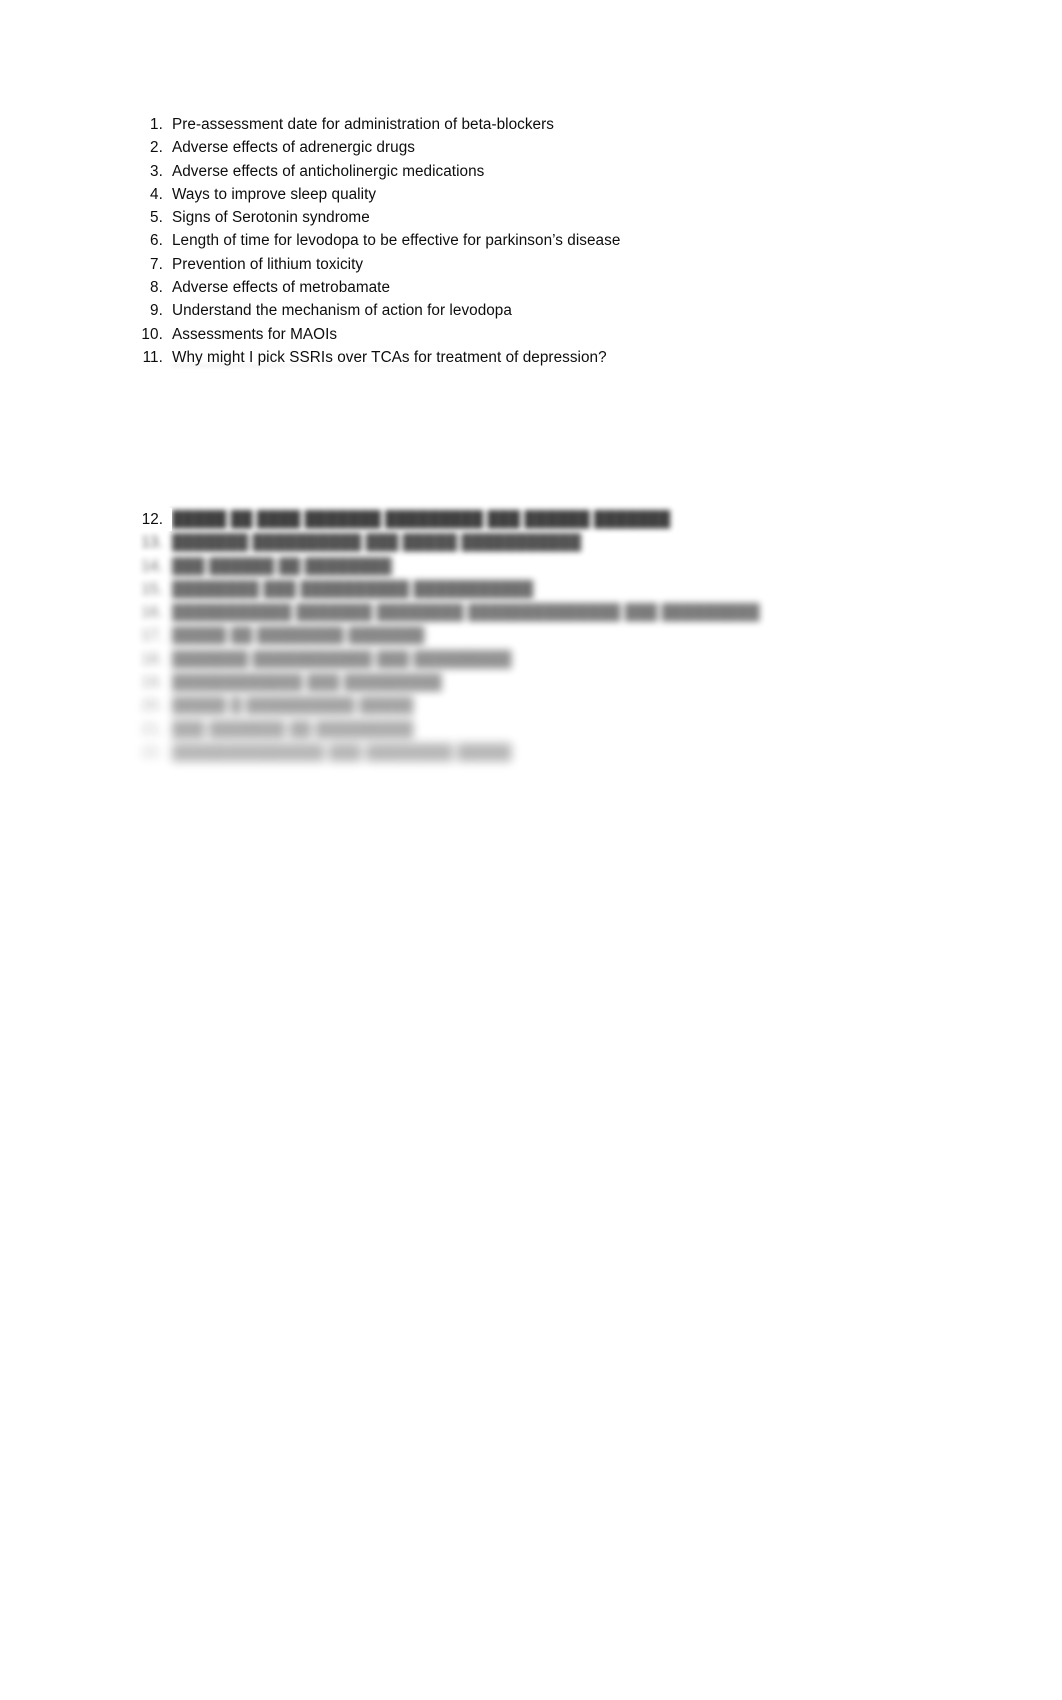 The image size is (1062, 1700). Describe the element at coordinates (152, 566) in the screenshot. I see `list-item-number: 14.` at that location.